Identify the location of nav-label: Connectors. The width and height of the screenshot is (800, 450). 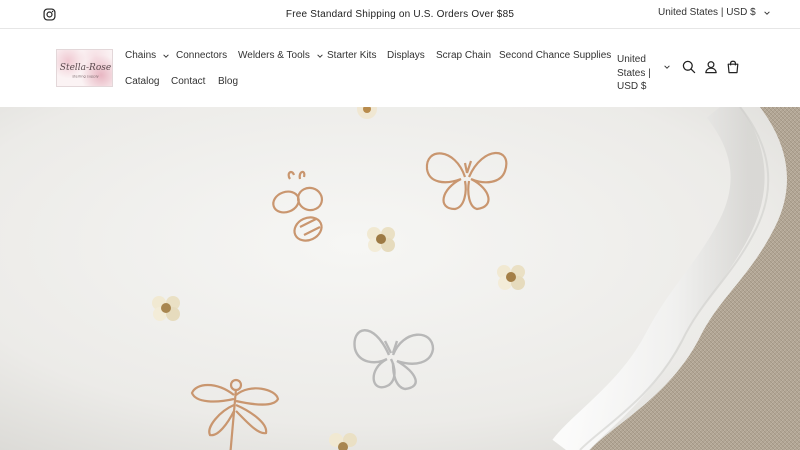
(202, 55).